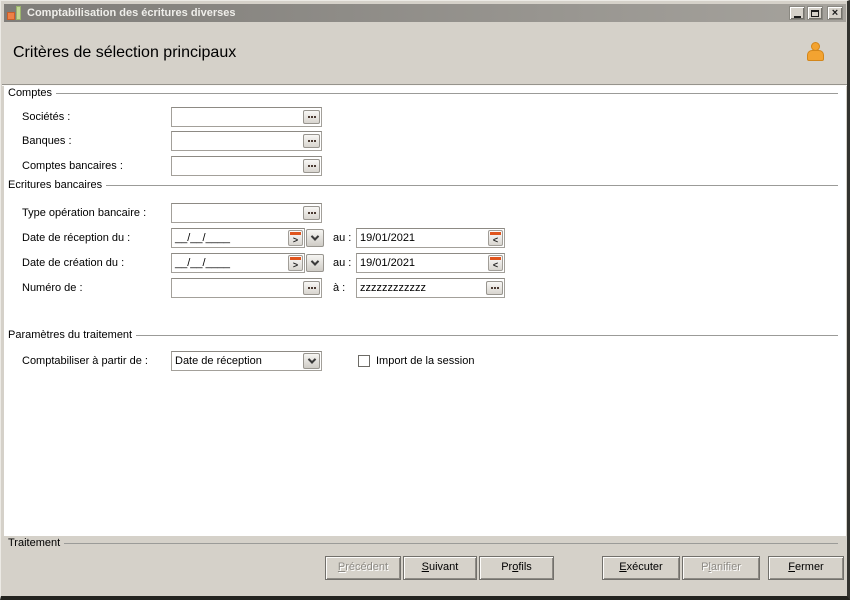  What do you see at coordinates (246, 166) in the screenshot?
I see `comptes-bancaires-input` at bounding box center [246, 166].